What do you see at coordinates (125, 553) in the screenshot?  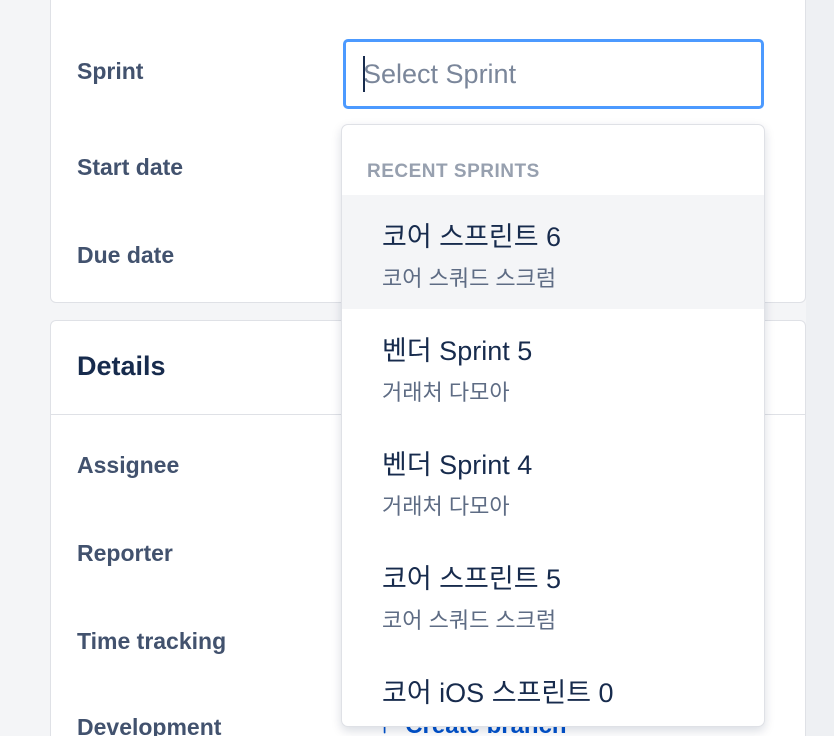 I see `reporter-label: Reporter` at bounding box center [125, 553].